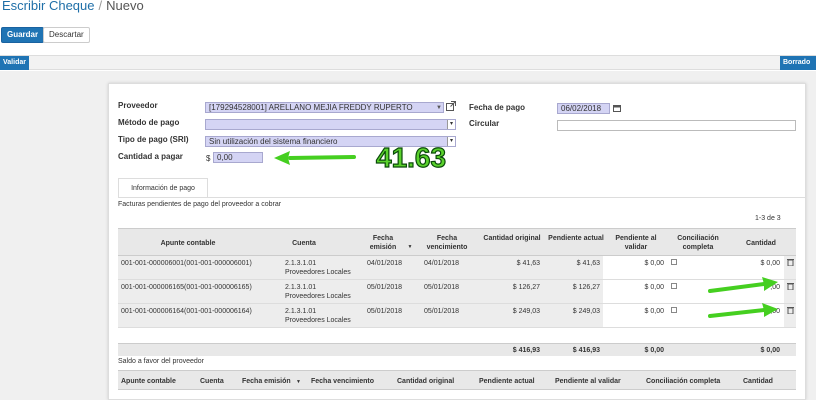  What do you see at coordinates (451, 107) in the screenshot?
I see `external-link-icon` at bounding box center [451, 107].